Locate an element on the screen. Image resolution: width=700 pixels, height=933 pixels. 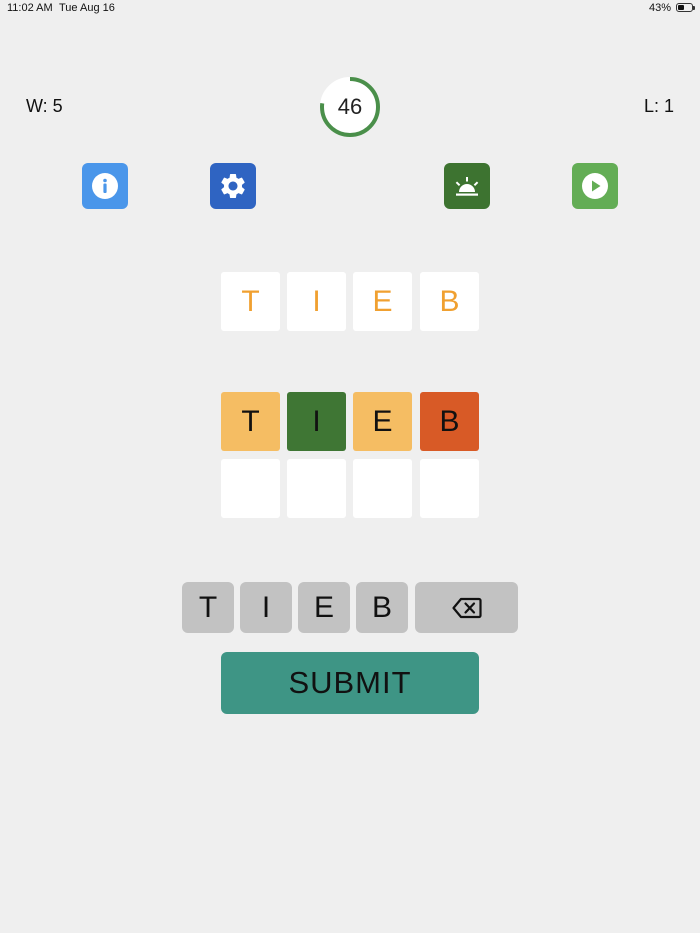
countdown-timer: 46 is located at coordinates (350, 107).